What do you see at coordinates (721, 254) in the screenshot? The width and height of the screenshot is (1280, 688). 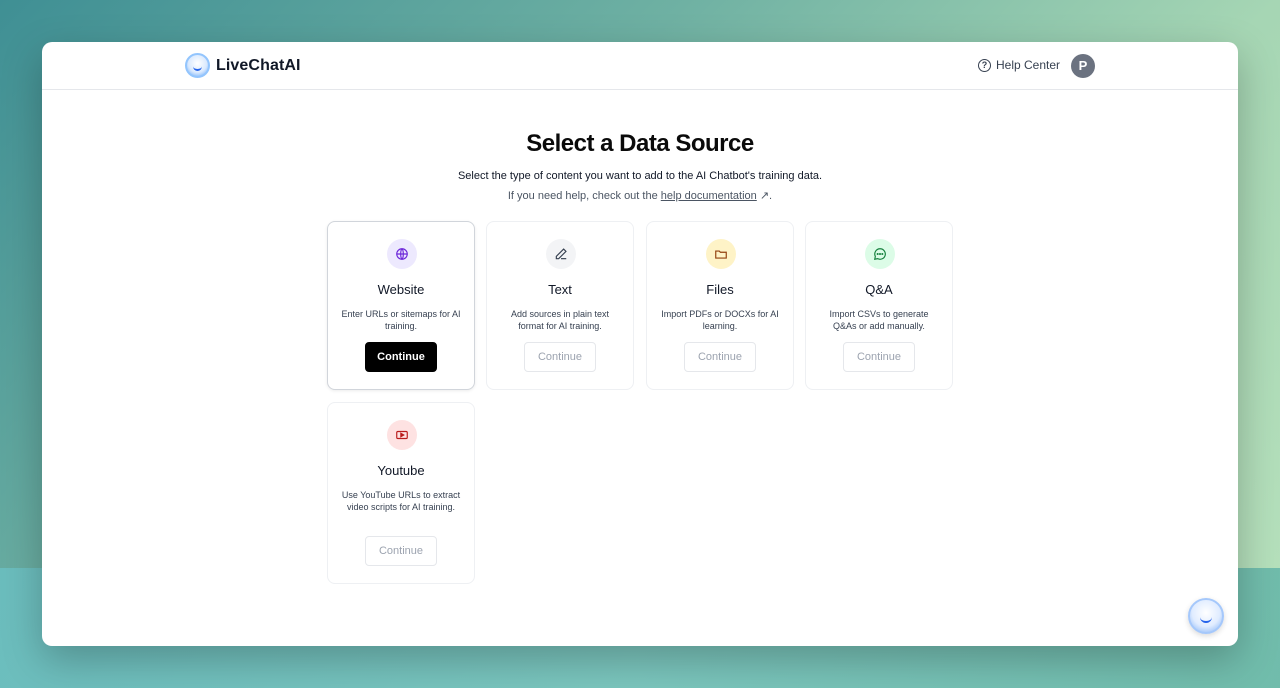 I see `folder-icon` at bounding box center [721, 254].